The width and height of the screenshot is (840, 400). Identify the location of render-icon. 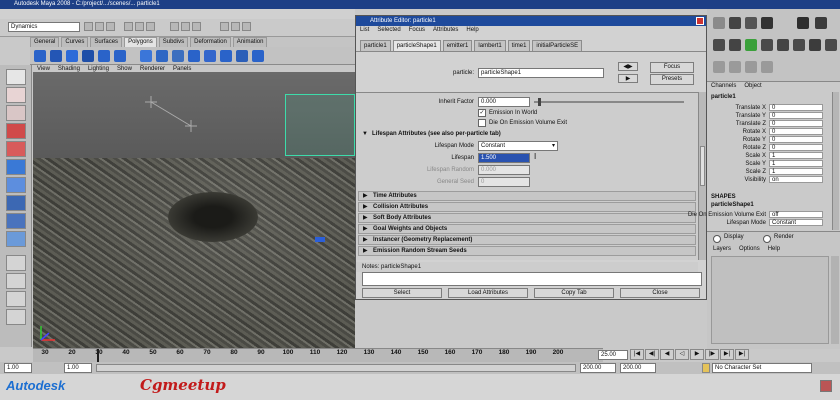
(224, 26).